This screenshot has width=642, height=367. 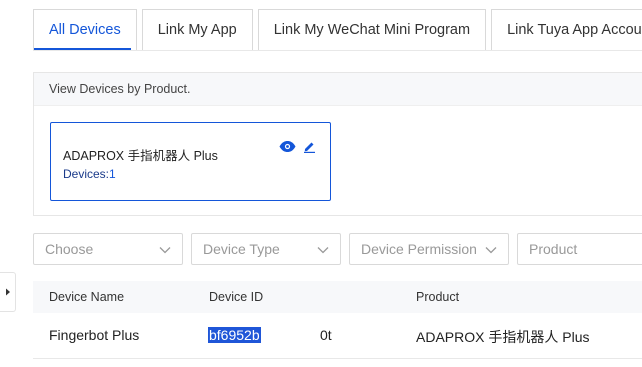 I want to click on product-device-count: Devices:1, so click(x=89, y=174).